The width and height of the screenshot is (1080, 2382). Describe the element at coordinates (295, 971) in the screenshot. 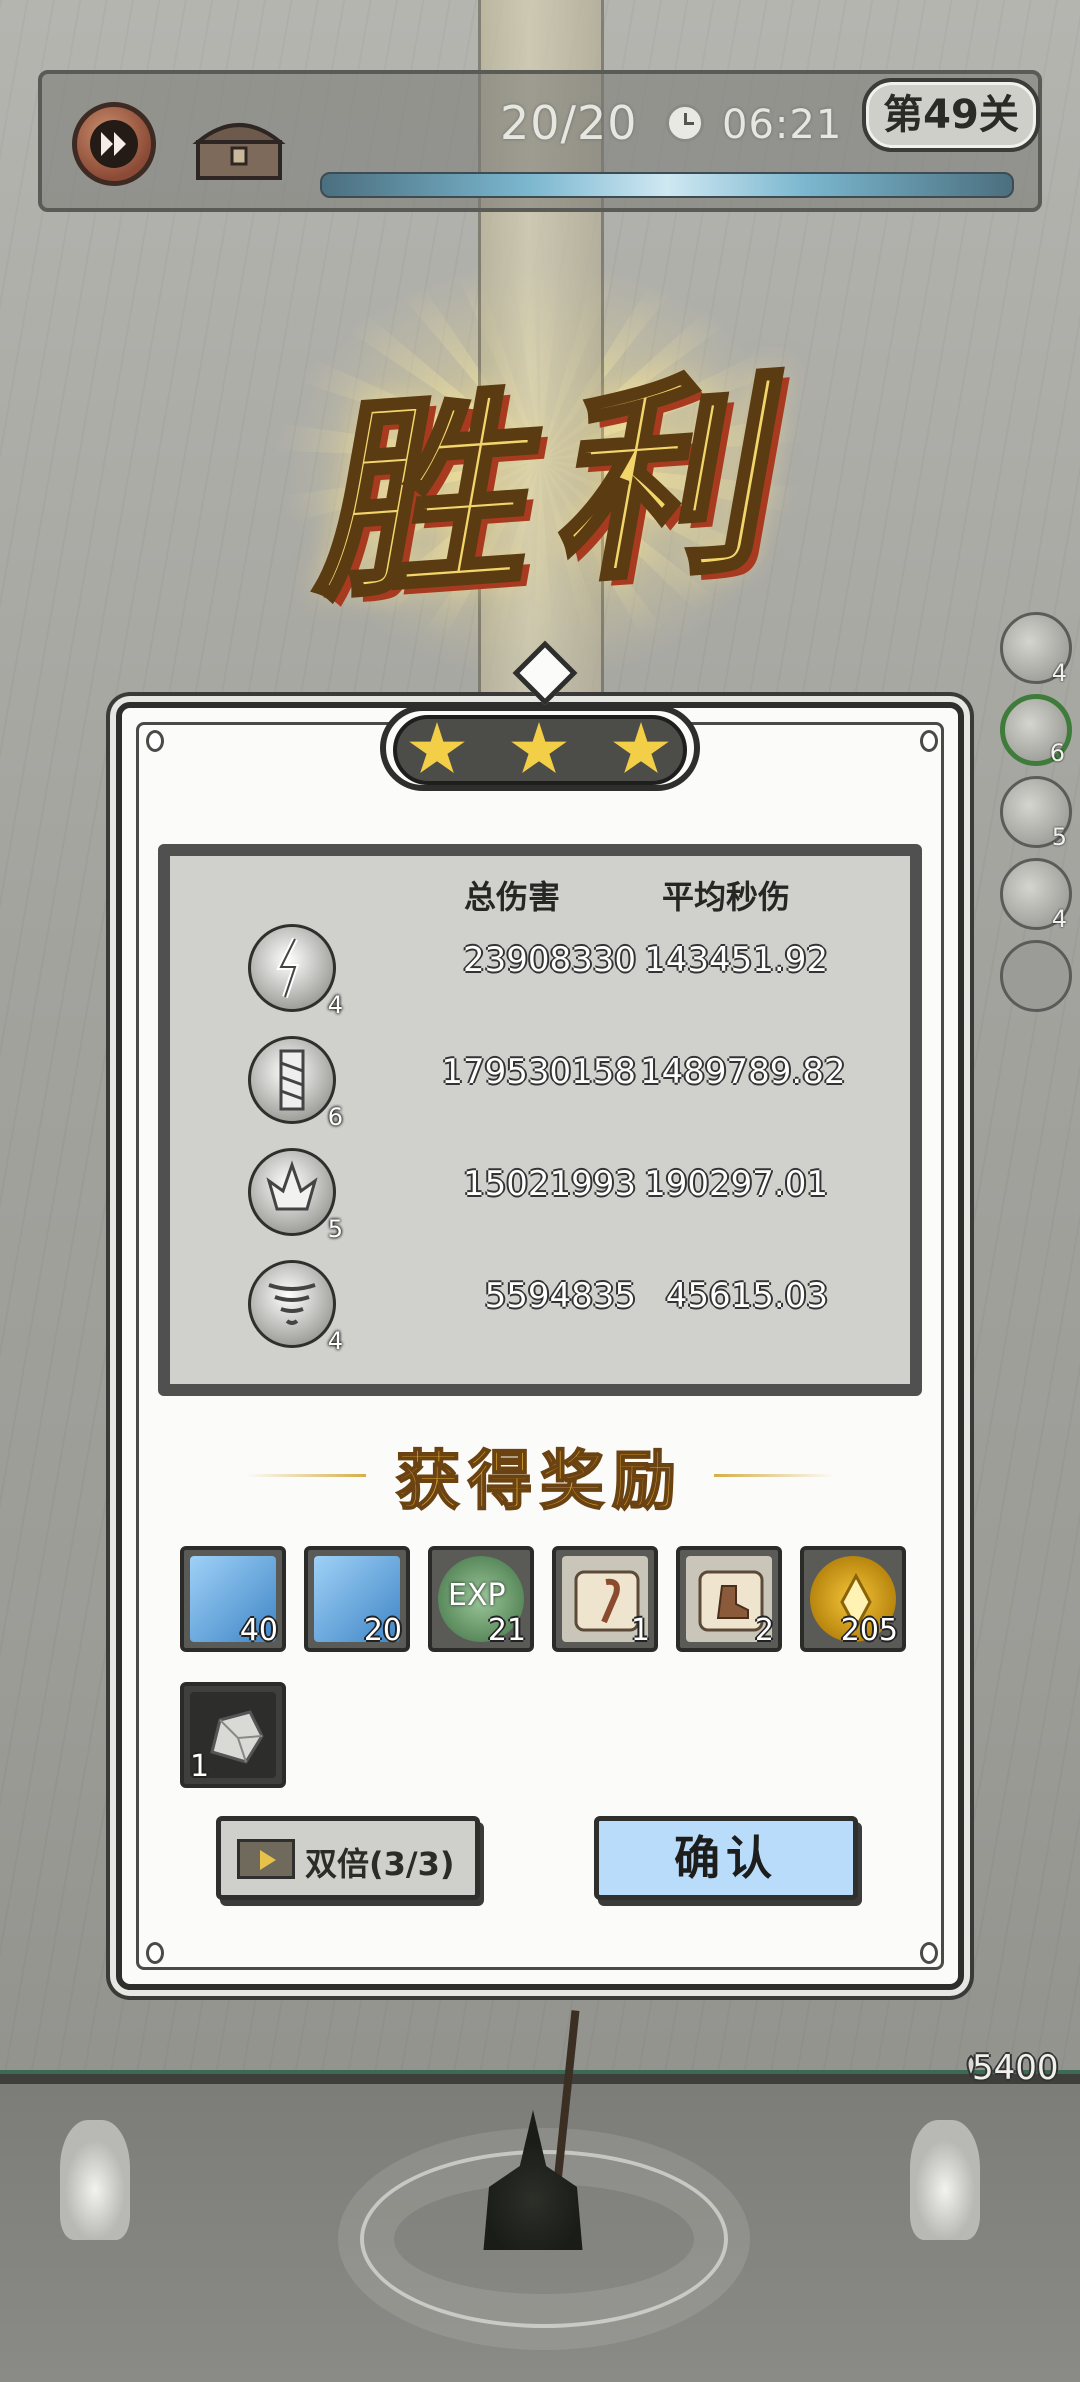

I see `lightning-skill-icon: 4` at that location.